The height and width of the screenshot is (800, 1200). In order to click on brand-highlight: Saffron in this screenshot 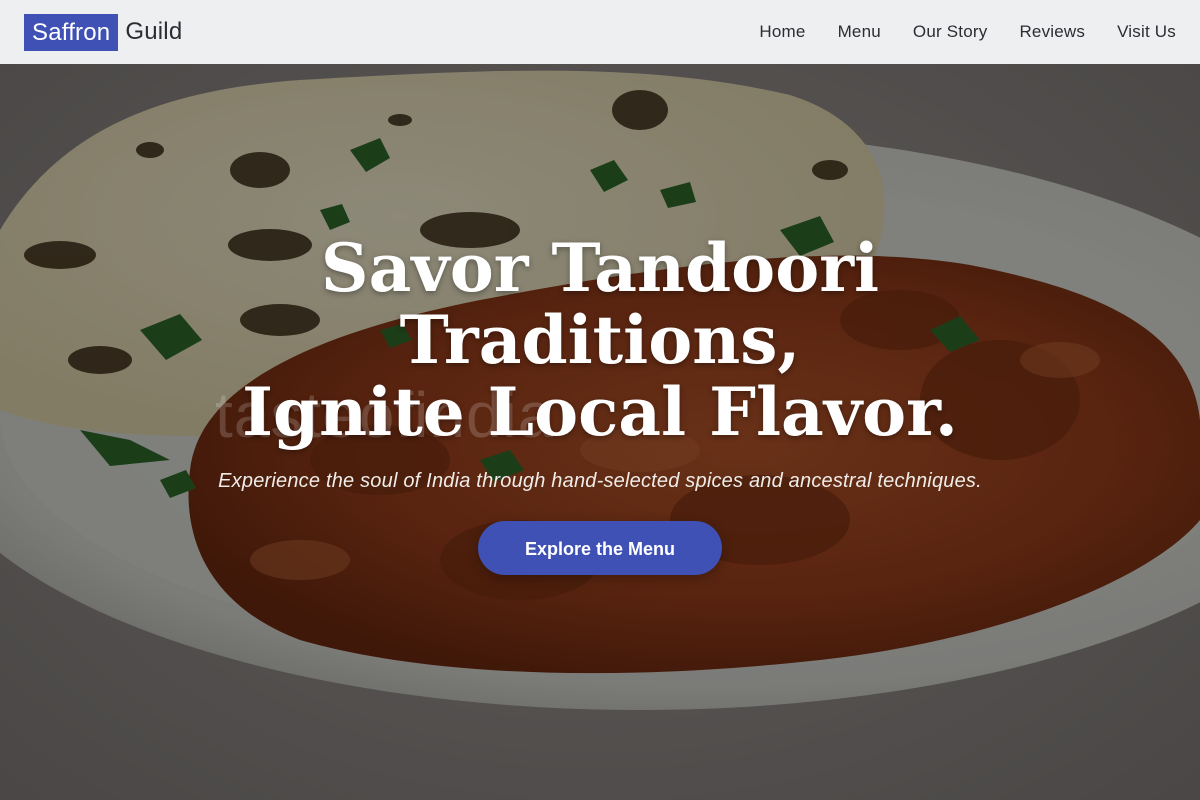, I will do `click(71, 32)`.